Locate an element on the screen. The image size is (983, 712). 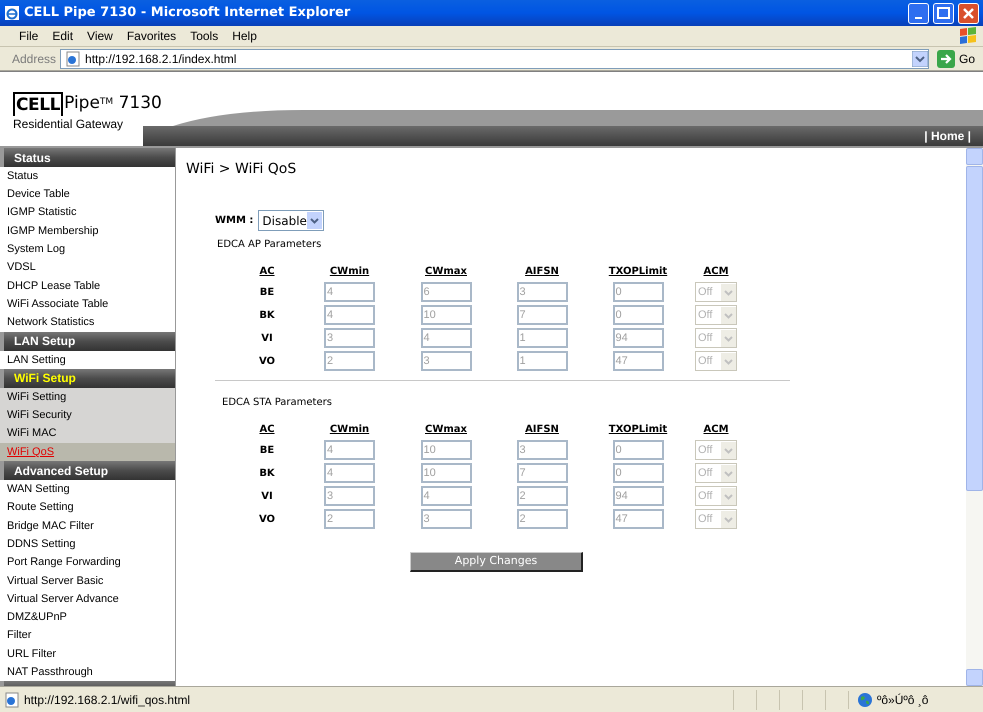
section-title: EDCA STA Parameters is located at coordinates (277, 403).